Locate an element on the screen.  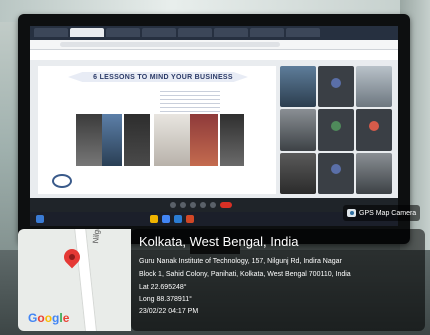
address-bar is located at coordinates (214, 45).